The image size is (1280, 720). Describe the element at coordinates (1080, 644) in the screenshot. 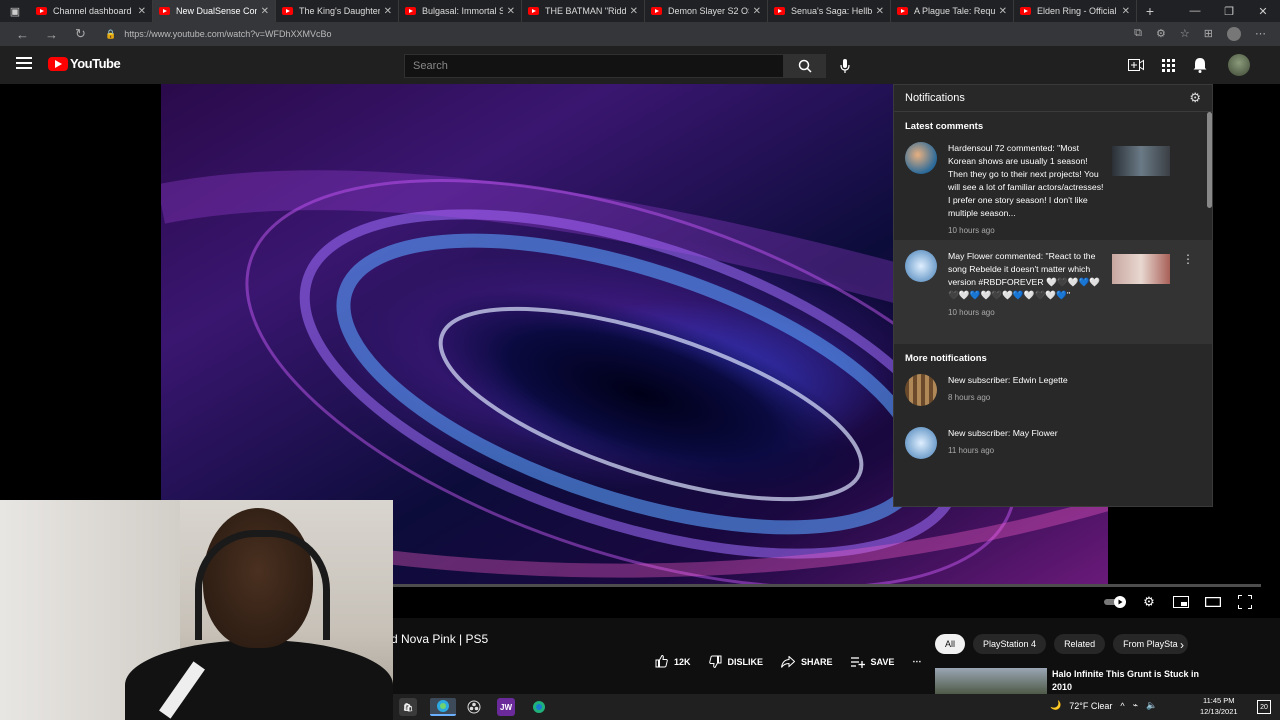

I see `chip-related: Related` at that location.